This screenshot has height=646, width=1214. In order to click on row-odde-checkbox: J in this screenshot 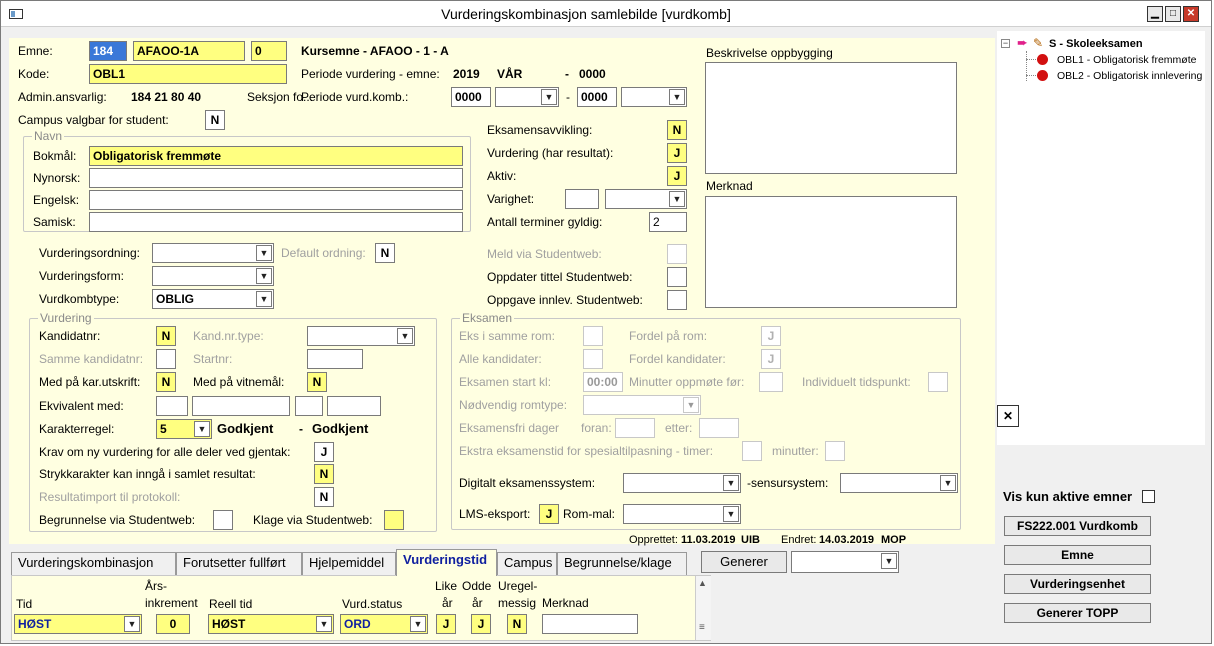, I will do `click(481, 624)`.